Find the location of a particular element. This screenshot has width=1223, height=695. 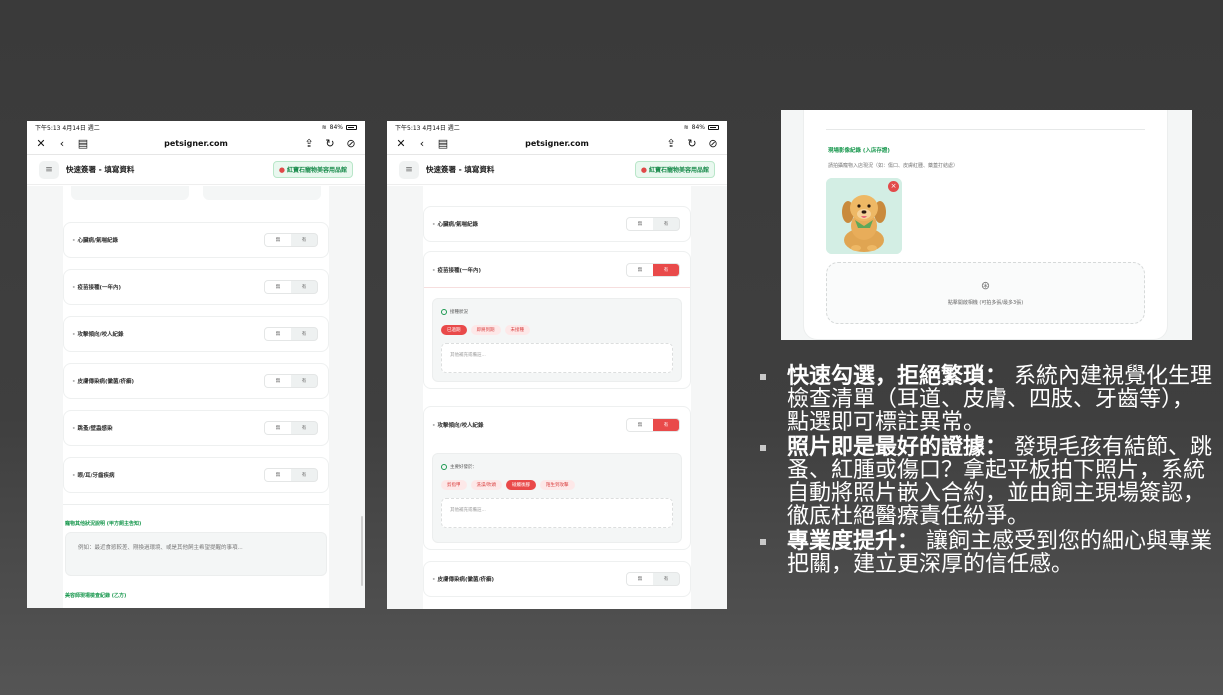

health-row: 跳蚤/壁蝨感染 無有 is located at coordinates (196, 428).